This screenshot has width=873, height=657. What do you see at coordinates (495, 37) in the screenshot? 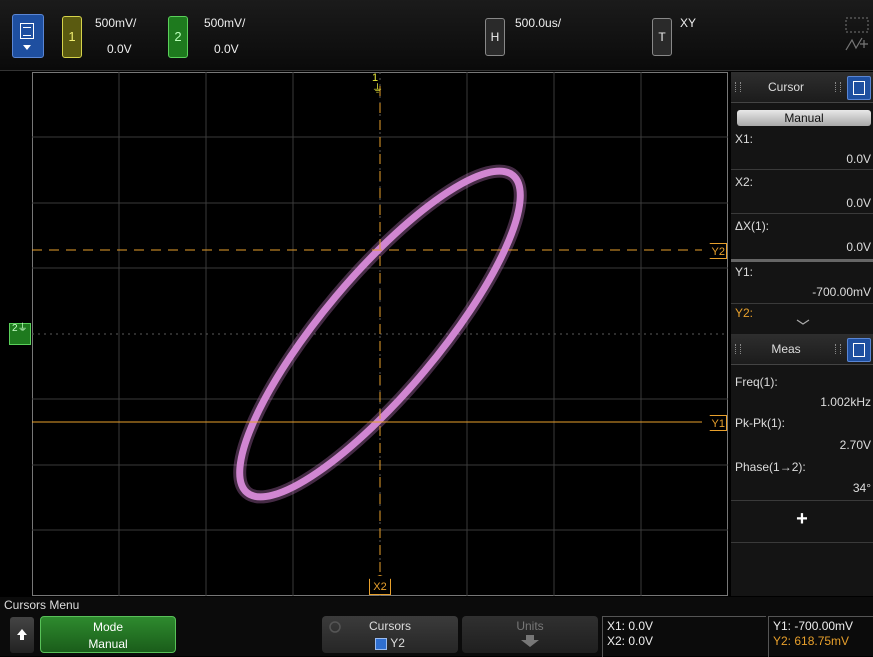
I see `horizontal-button: H` at bounding box center [495, 37].